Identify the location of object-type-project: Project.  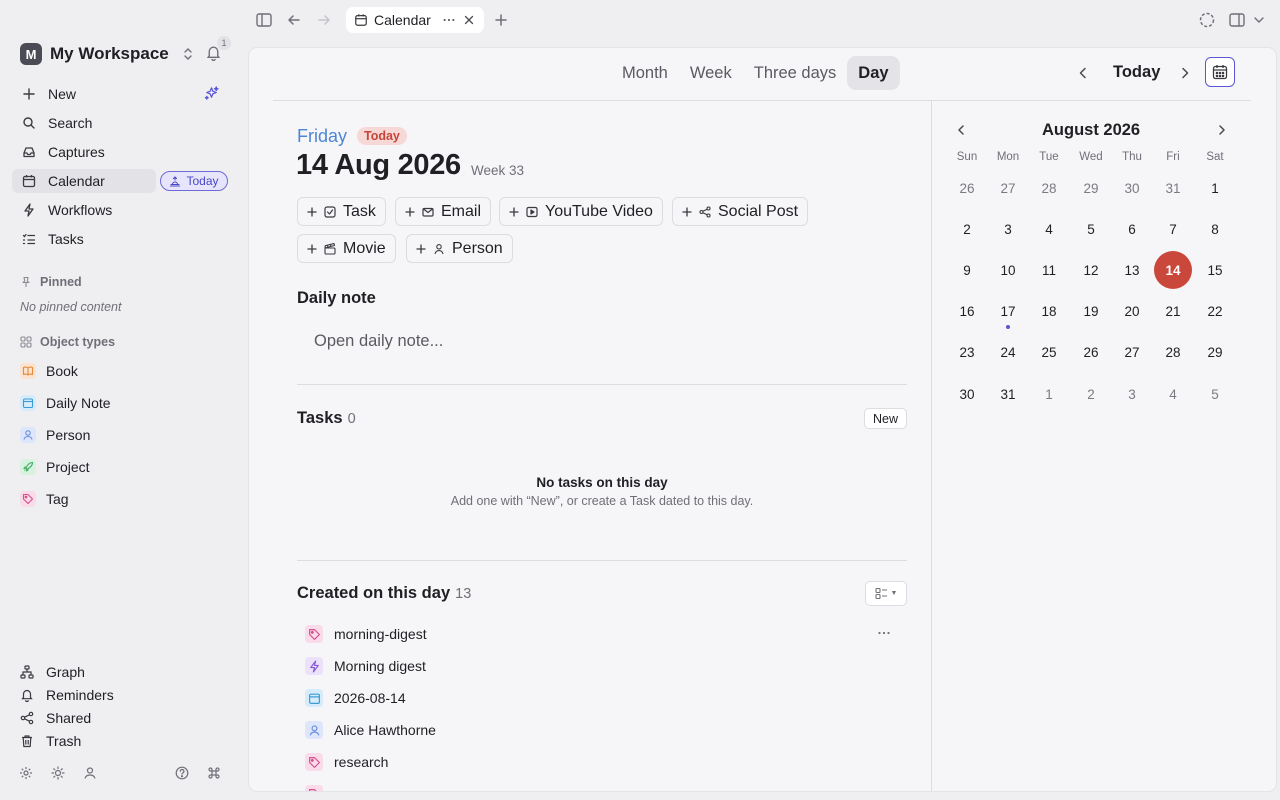
(55, 467).